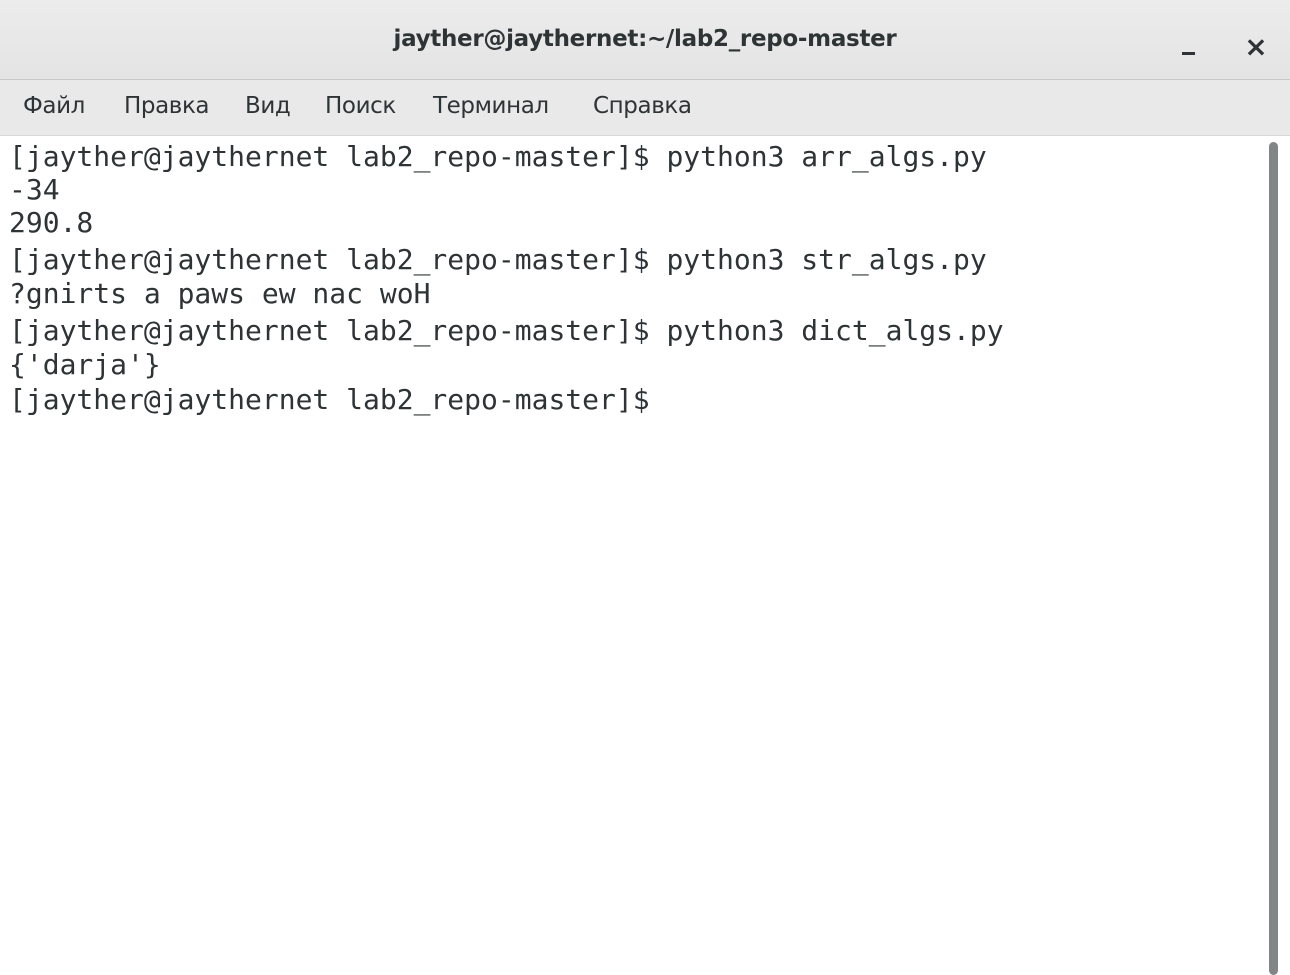 The image size is (1290, 975). I want to click on title-bar: jayther@jaythernet:~/lab2_repo-master ×, so click(645, 40).